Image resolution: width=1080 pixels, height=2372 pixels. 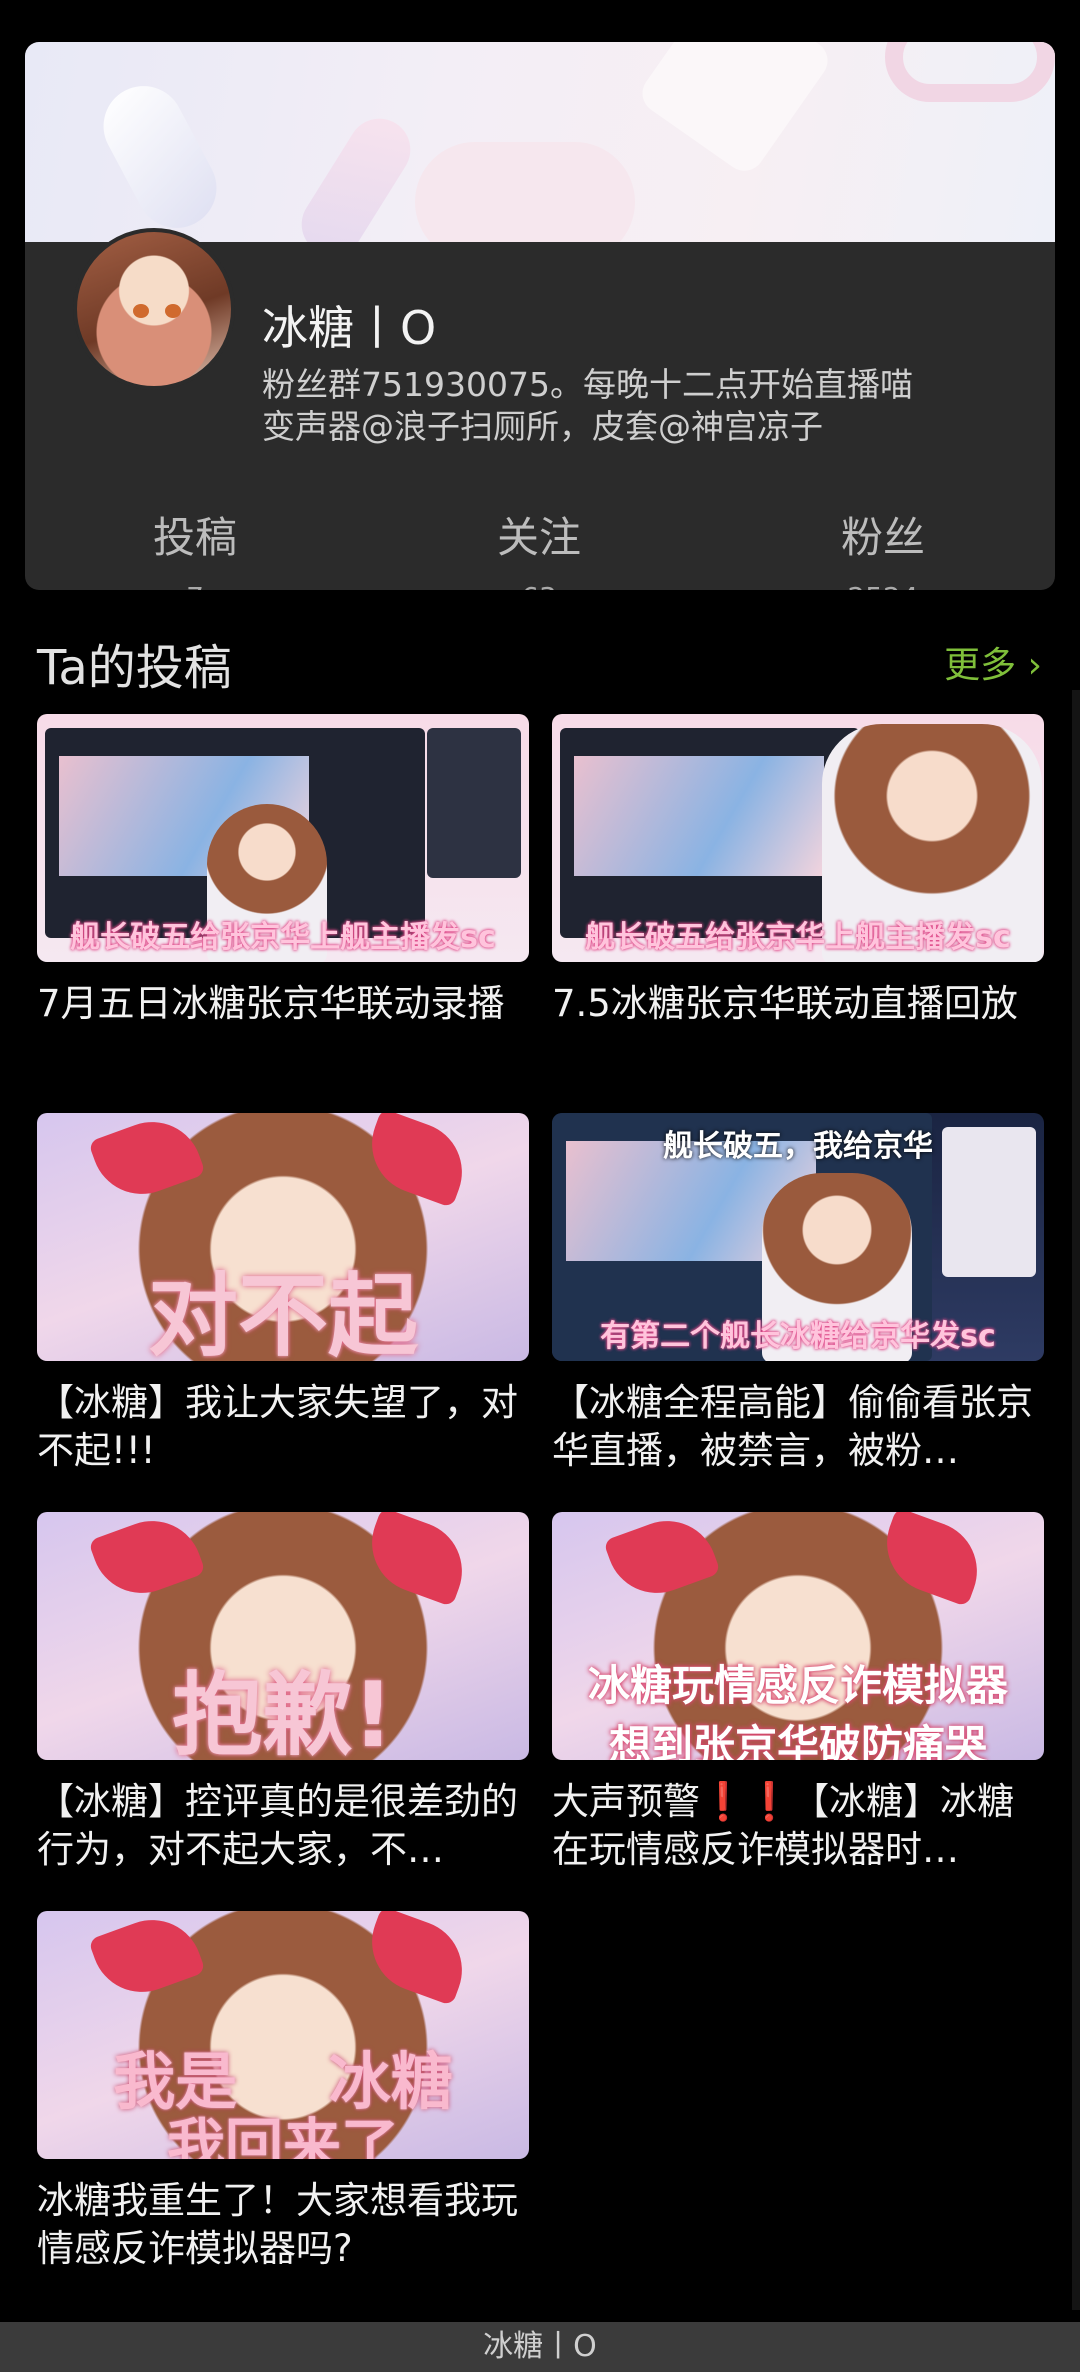 I want to click on thumbnail-caption-top: 舰长破五，我给京华, so click(x=798, y=1146).